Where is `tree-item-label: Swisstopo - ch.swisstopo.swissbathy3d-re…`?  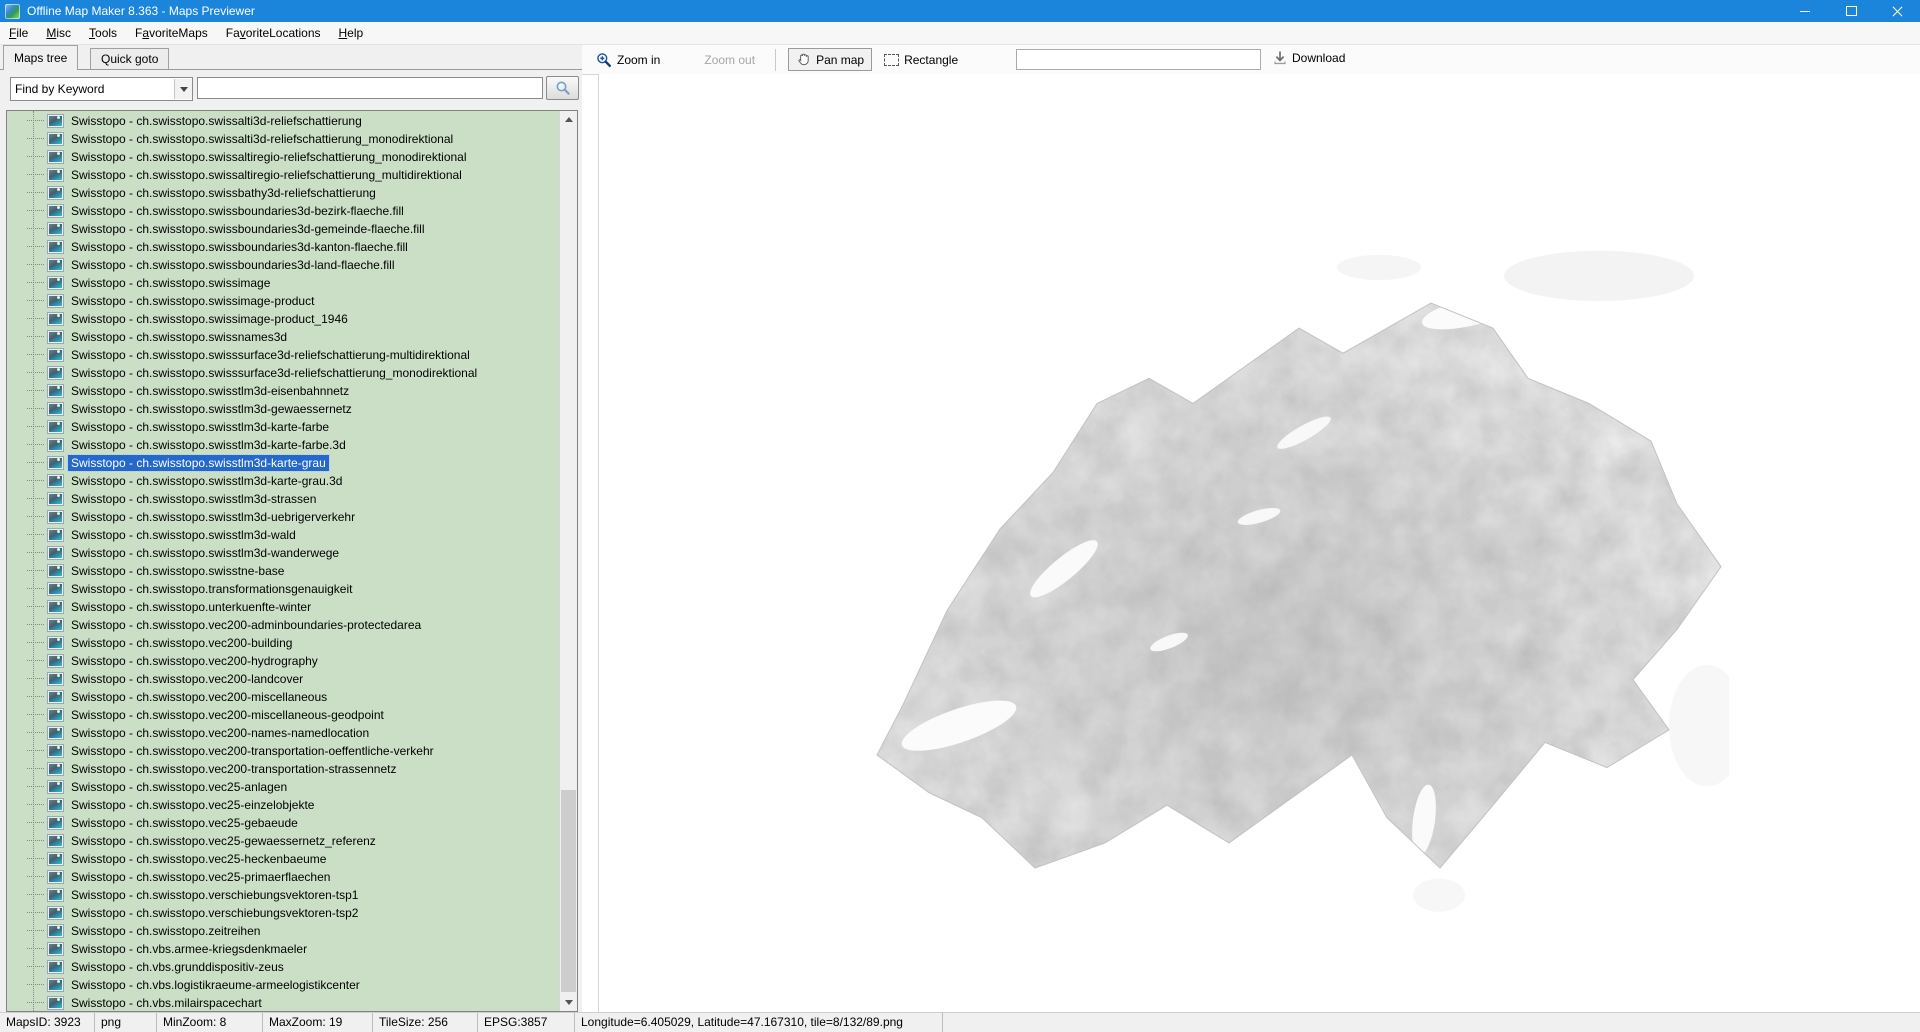 tree-item-label: Swisstopo - ch.swisstopo.swissbathy3d-re… is located at coordinates (223, 193).